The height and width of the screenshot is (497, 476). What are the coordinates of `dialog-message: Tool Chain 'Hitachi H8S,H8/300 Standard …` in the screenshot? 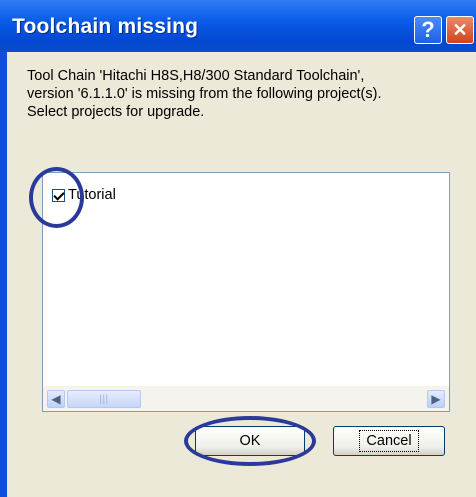 It's located at (242, 94).